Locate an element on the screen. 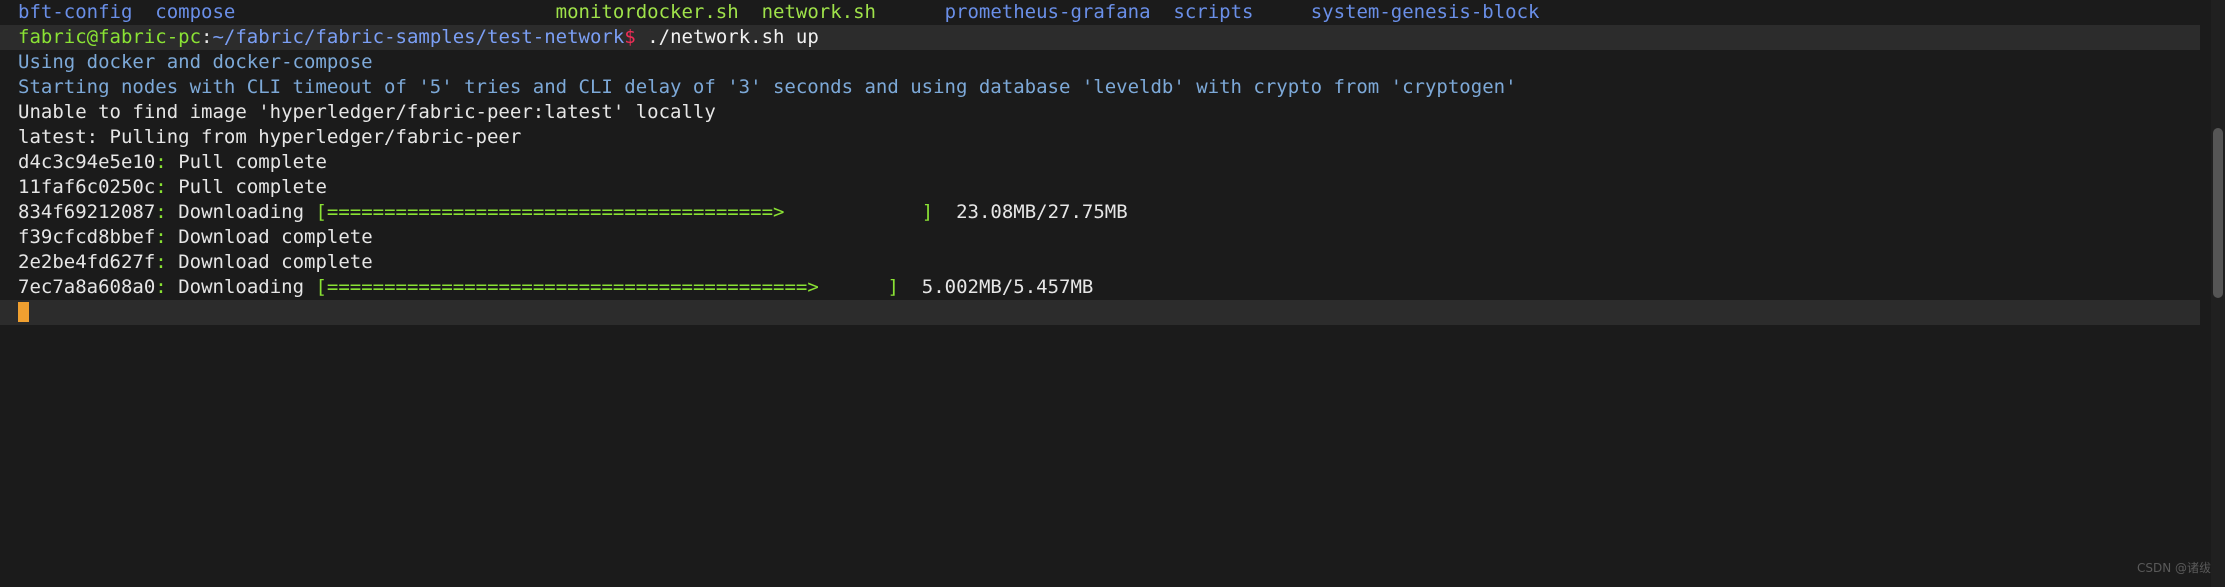 Image resolution: width=2225 pixels, height=587 pixels. layer-id: d4c3c94e5e10 is located at coordinates (87, 162).